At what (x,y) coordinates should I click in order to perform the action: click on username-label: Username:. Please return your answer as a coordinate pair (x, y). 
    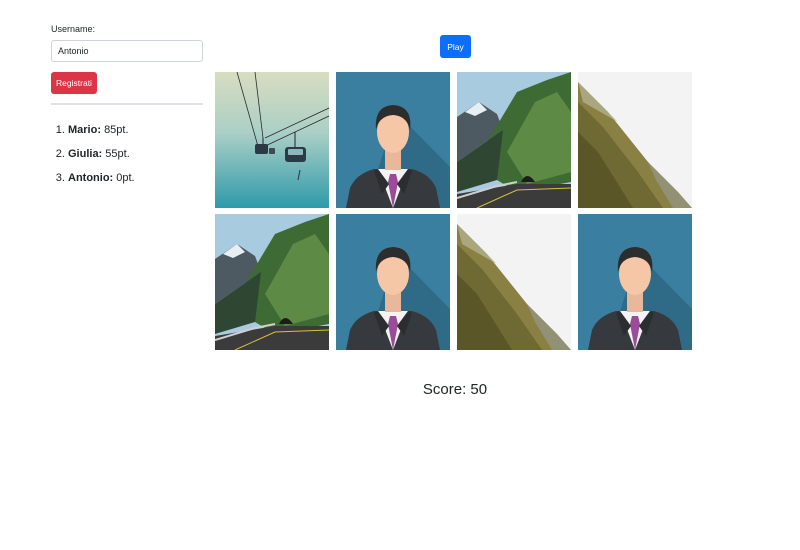
    Looking at the image, I should click on (73, 29).